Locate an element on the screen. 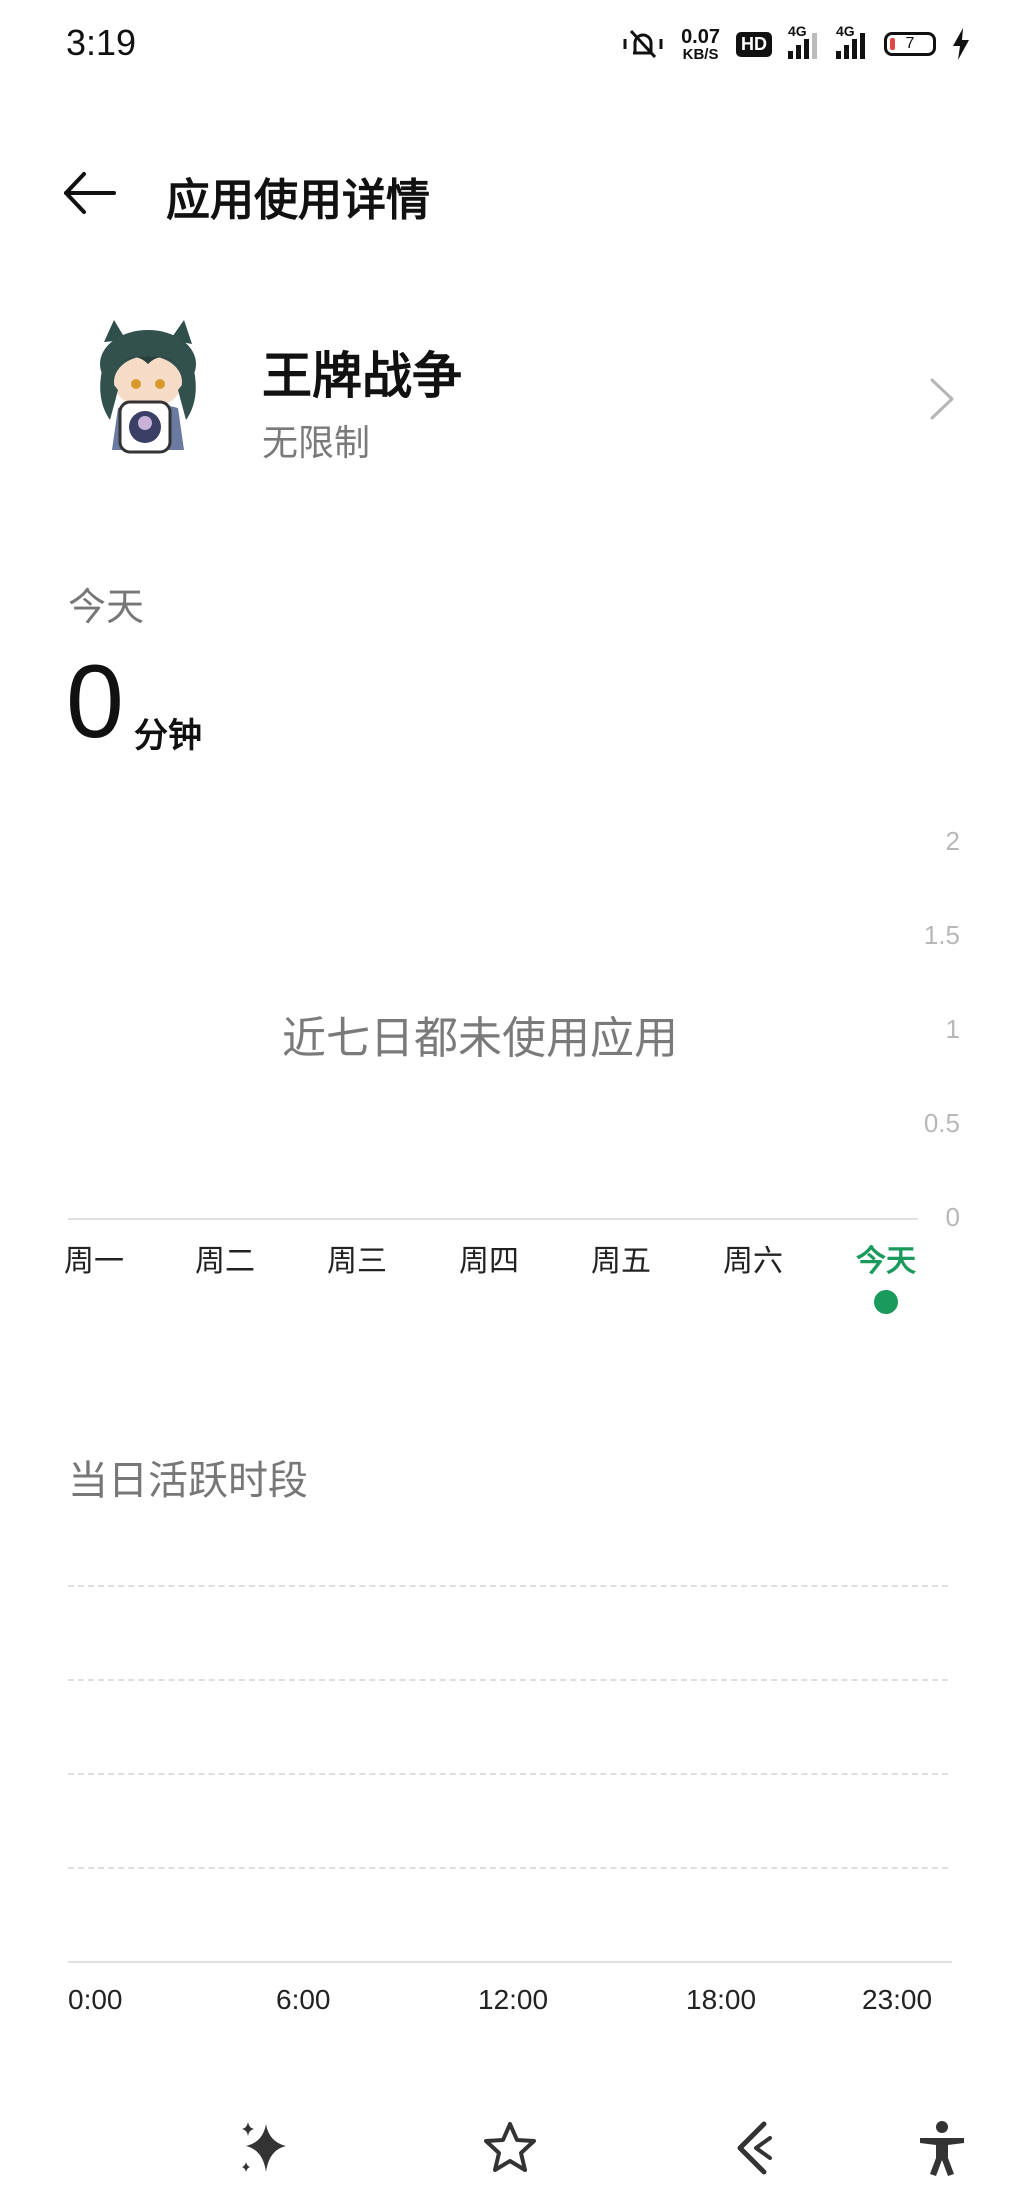  day-label-thu: 周四 is located at coordinates (489, 1258).